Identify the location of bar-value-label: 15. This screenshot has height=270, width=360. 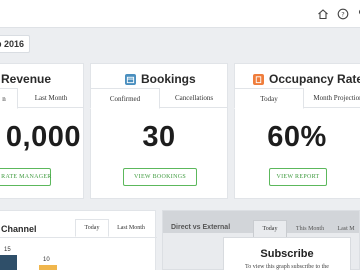
(7, 250).